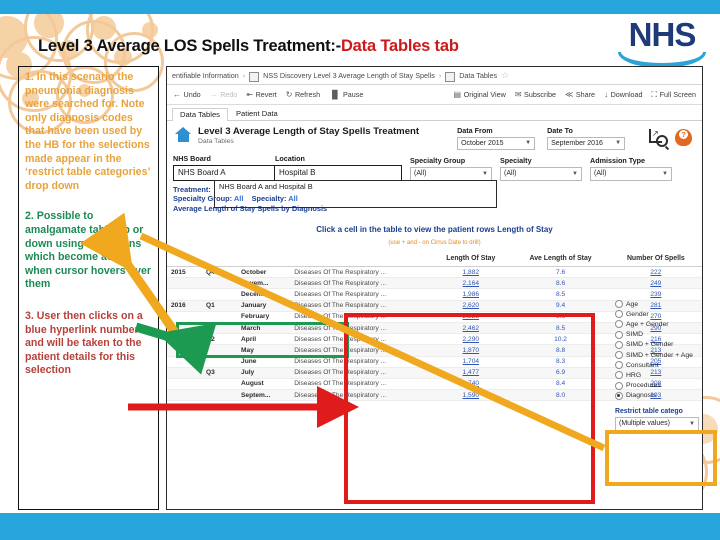 The width and height of the screenshot is (720, 540). Describe the element at coordinates (657, 335) in the screenshot. I see `breakdown-option-simd: SIMD` at that location.